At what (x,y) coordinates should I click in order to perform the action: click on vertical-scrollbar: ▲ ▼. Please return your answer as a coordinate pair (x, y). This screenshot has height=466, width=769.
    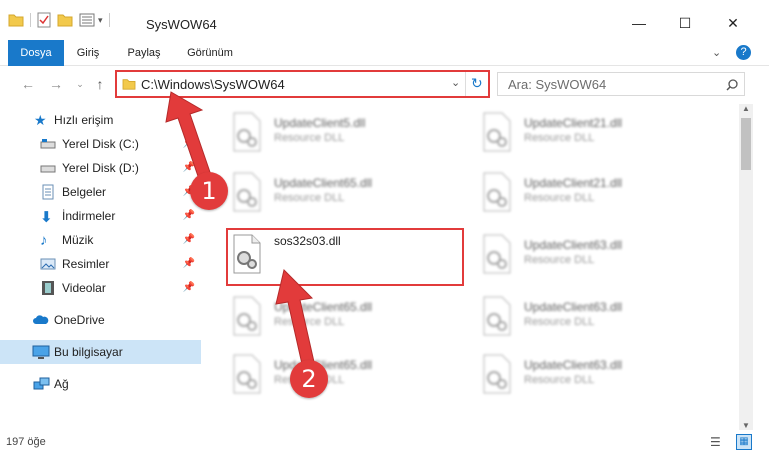
    Looking at the image, I should click on (746, 267).